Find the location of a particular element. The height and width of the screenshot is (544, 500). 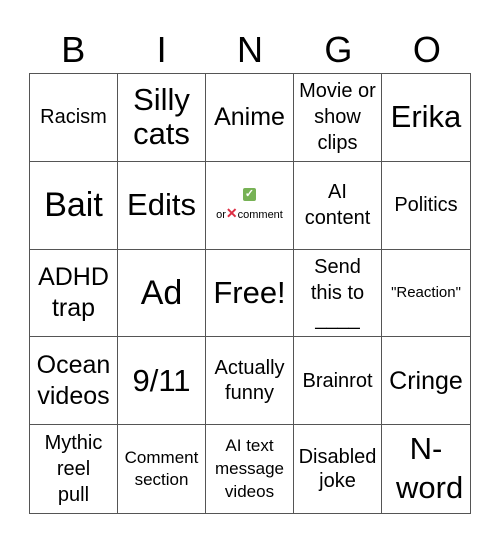

bingo-cell: Politics is located at coordinates (426, 206).